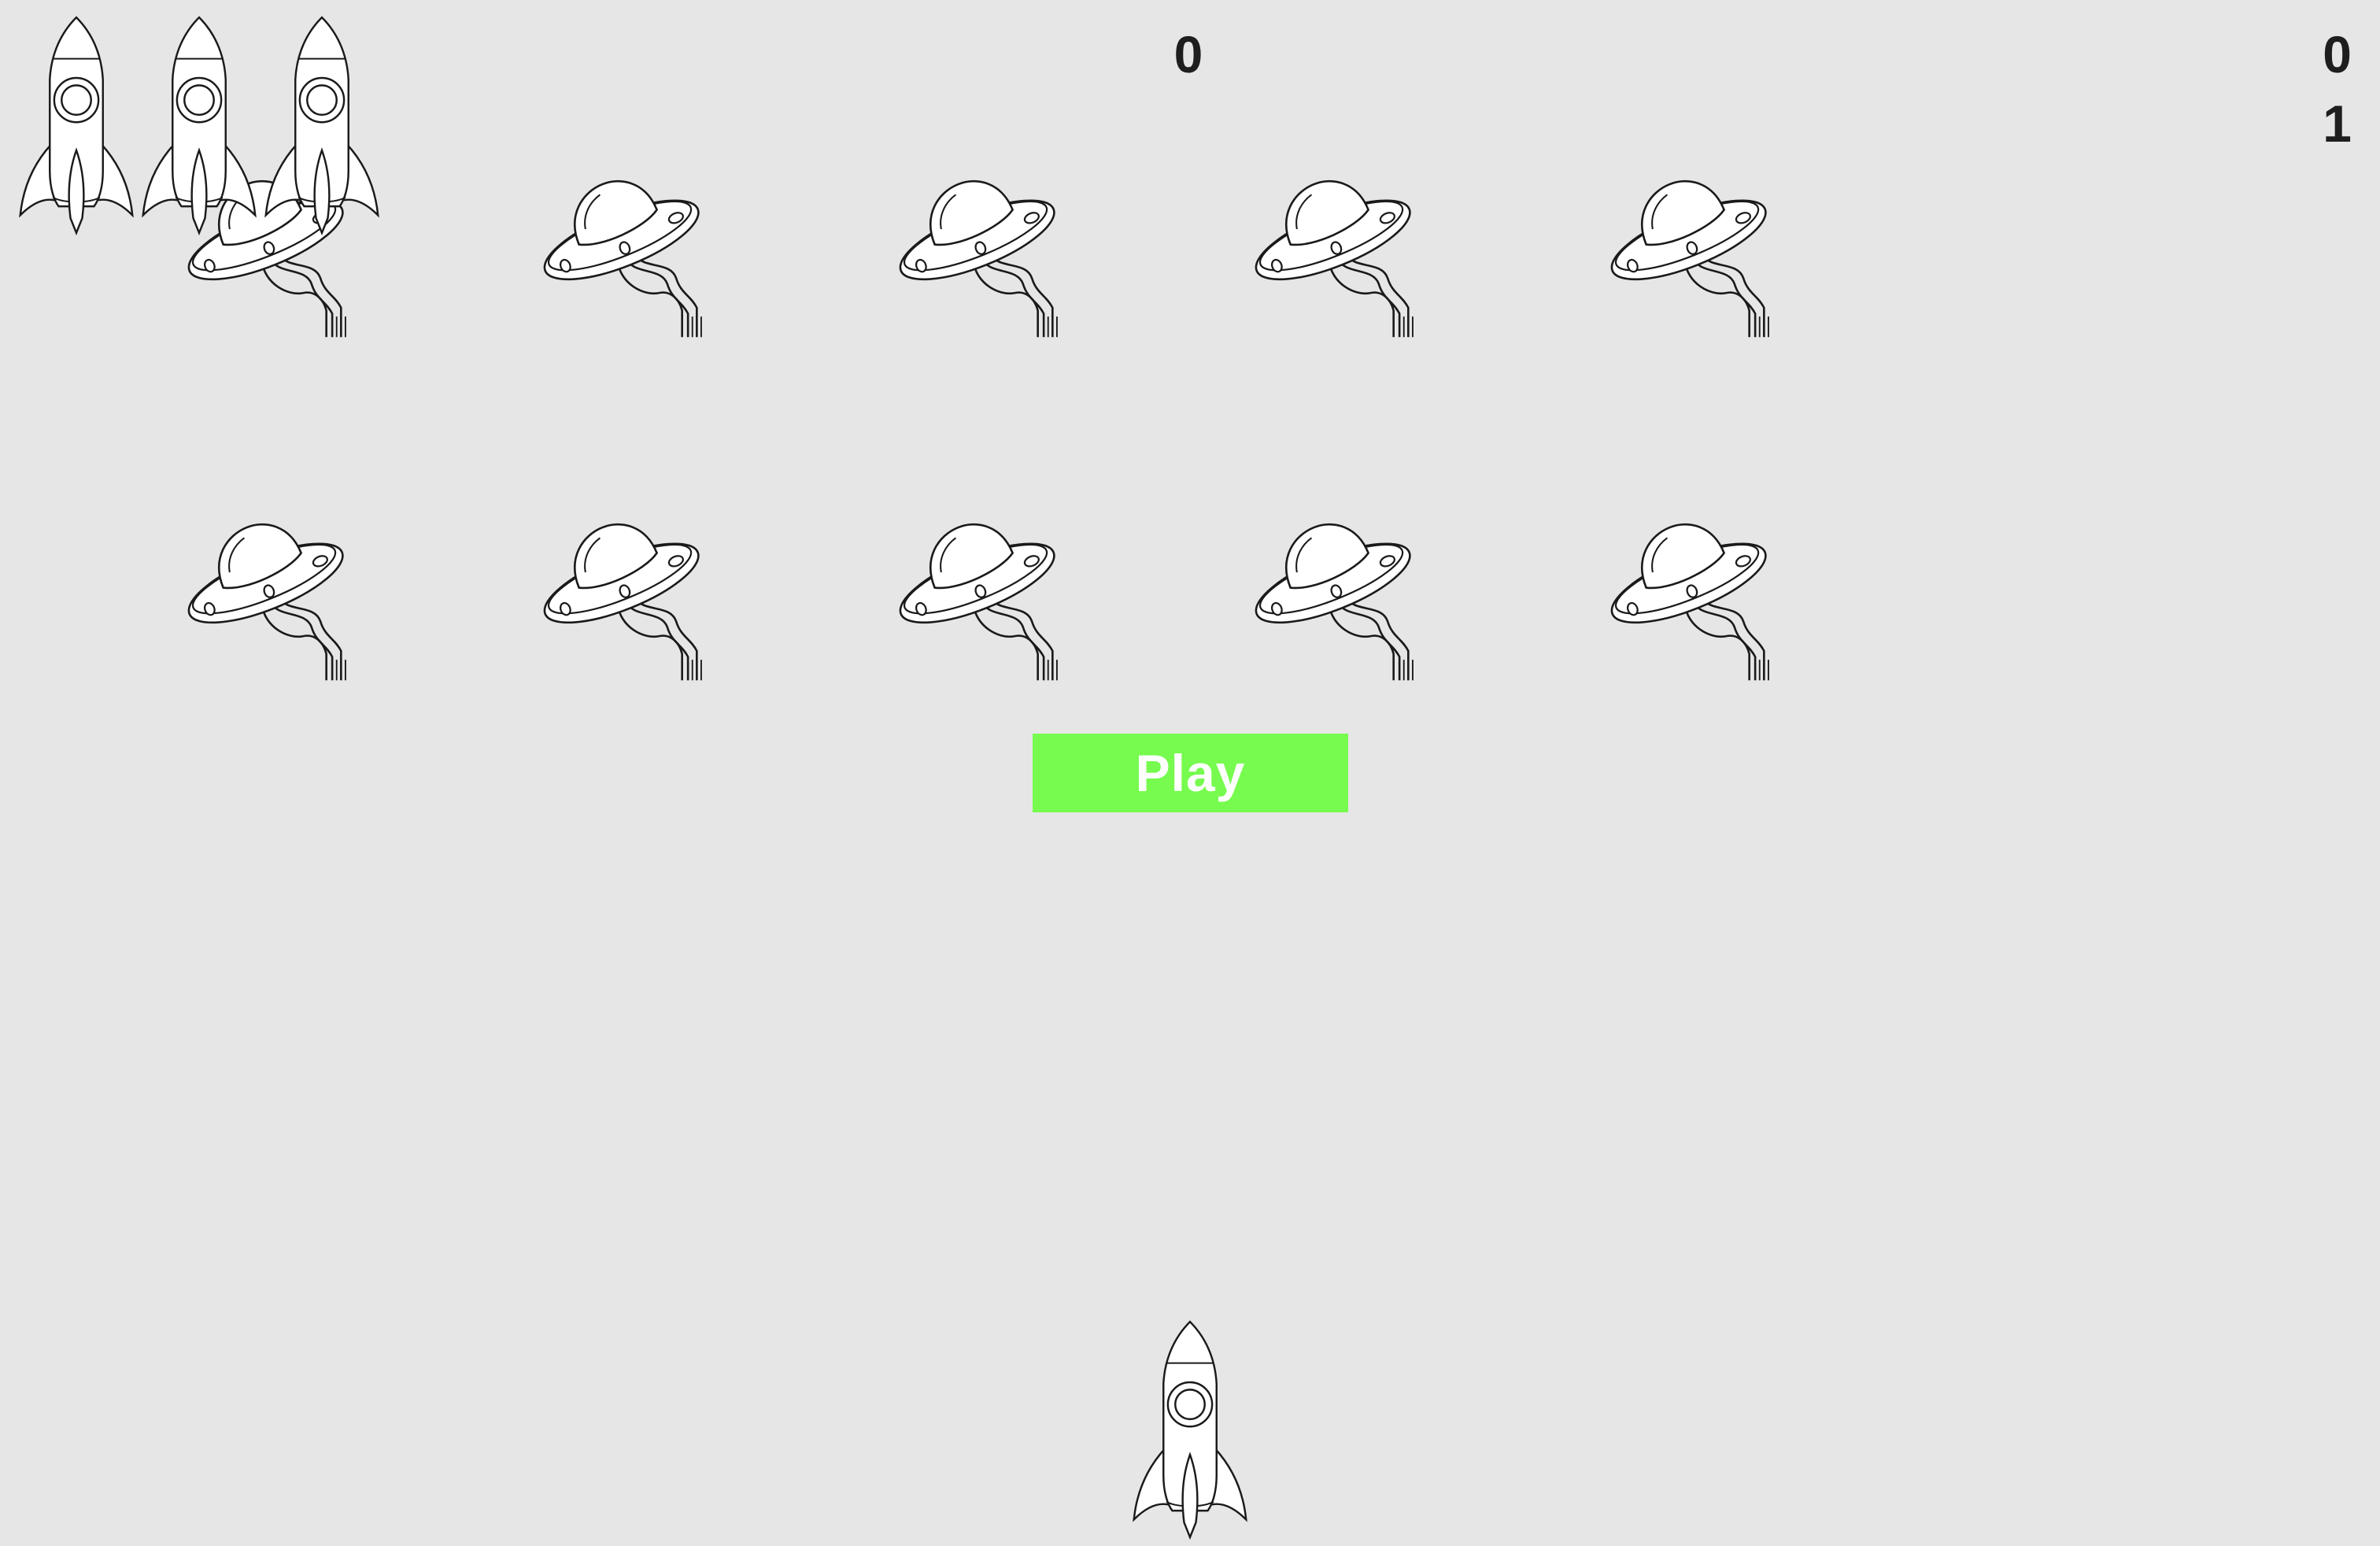 The height and width of the screenshot is (1546, 2380). I want to click on play-button-label: Play, so click(1190, 773).